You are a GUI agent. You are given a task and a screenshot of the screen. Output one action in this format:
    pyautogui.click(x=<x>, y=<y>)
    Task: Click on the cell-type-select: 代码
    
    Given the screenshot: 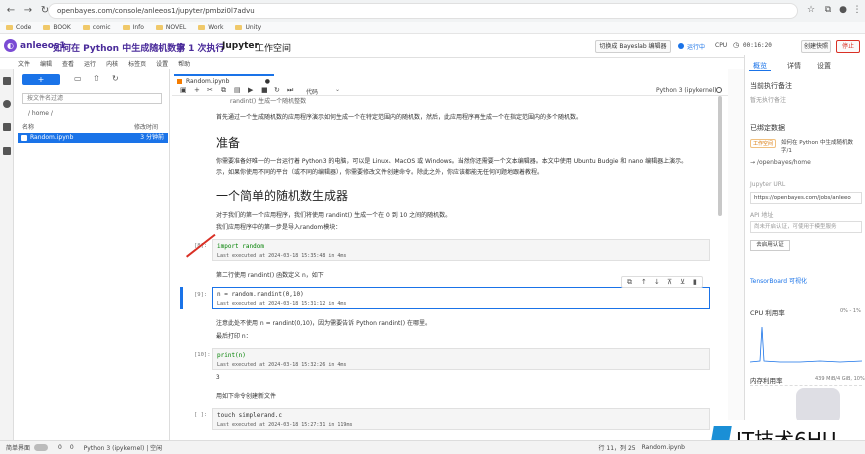 What is the action you would take?
    pyautogui.click(x=312, y=91)
    